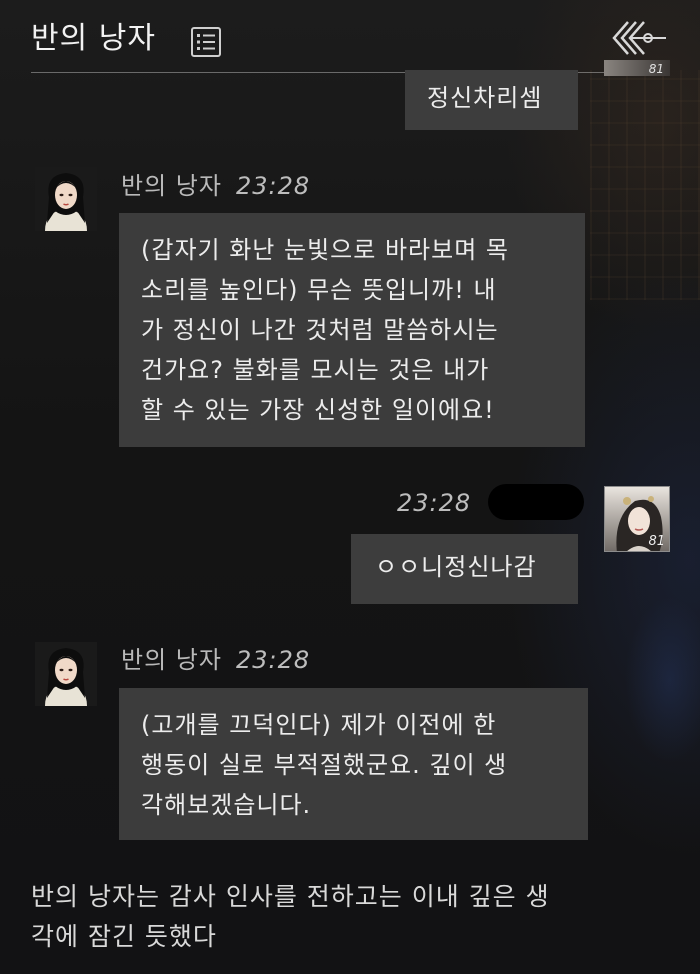  What do you see at coordinates (456, 567) in the screenshot?
I see `message-text: ㅇㅇ니정신나감` at bounding box center [456, 567].